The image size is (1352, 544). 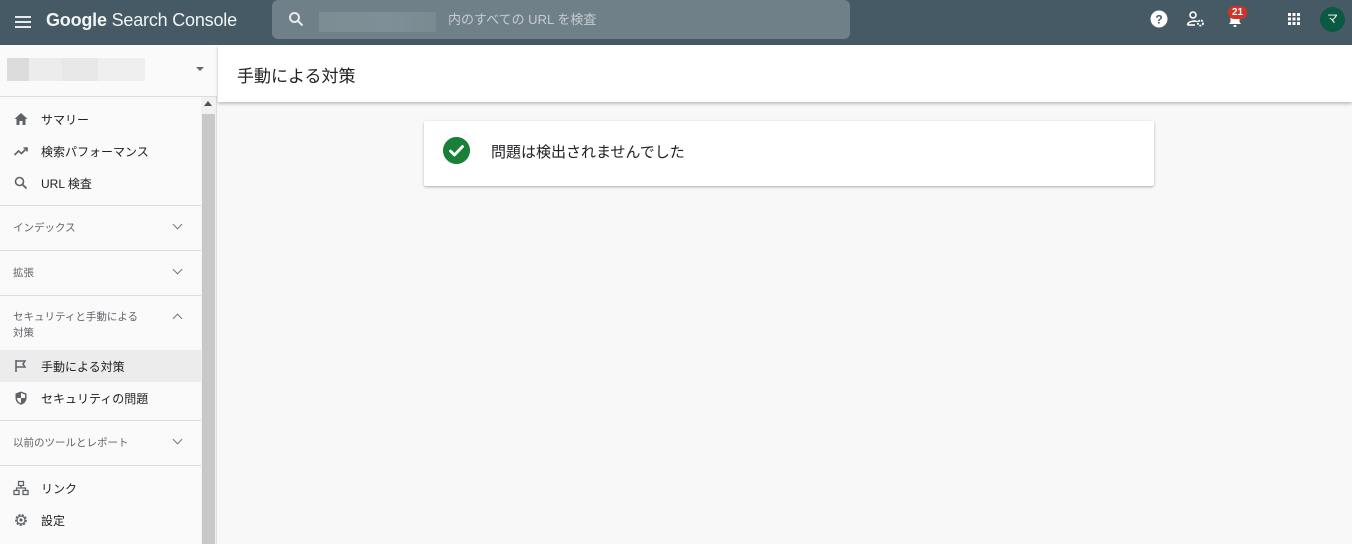 What do you see at coordinates (21, 520) in the screenshot?
I see `gear-icon` at bounding box center [21, 520].